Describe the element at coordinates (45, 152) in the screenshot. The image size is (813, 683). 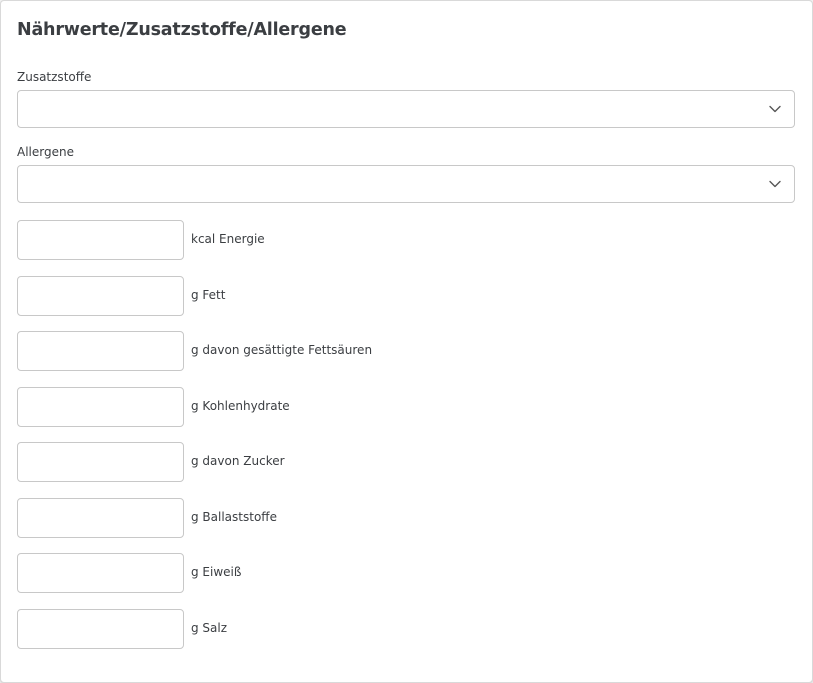
I see `allergens-label: Allergene` at that location.